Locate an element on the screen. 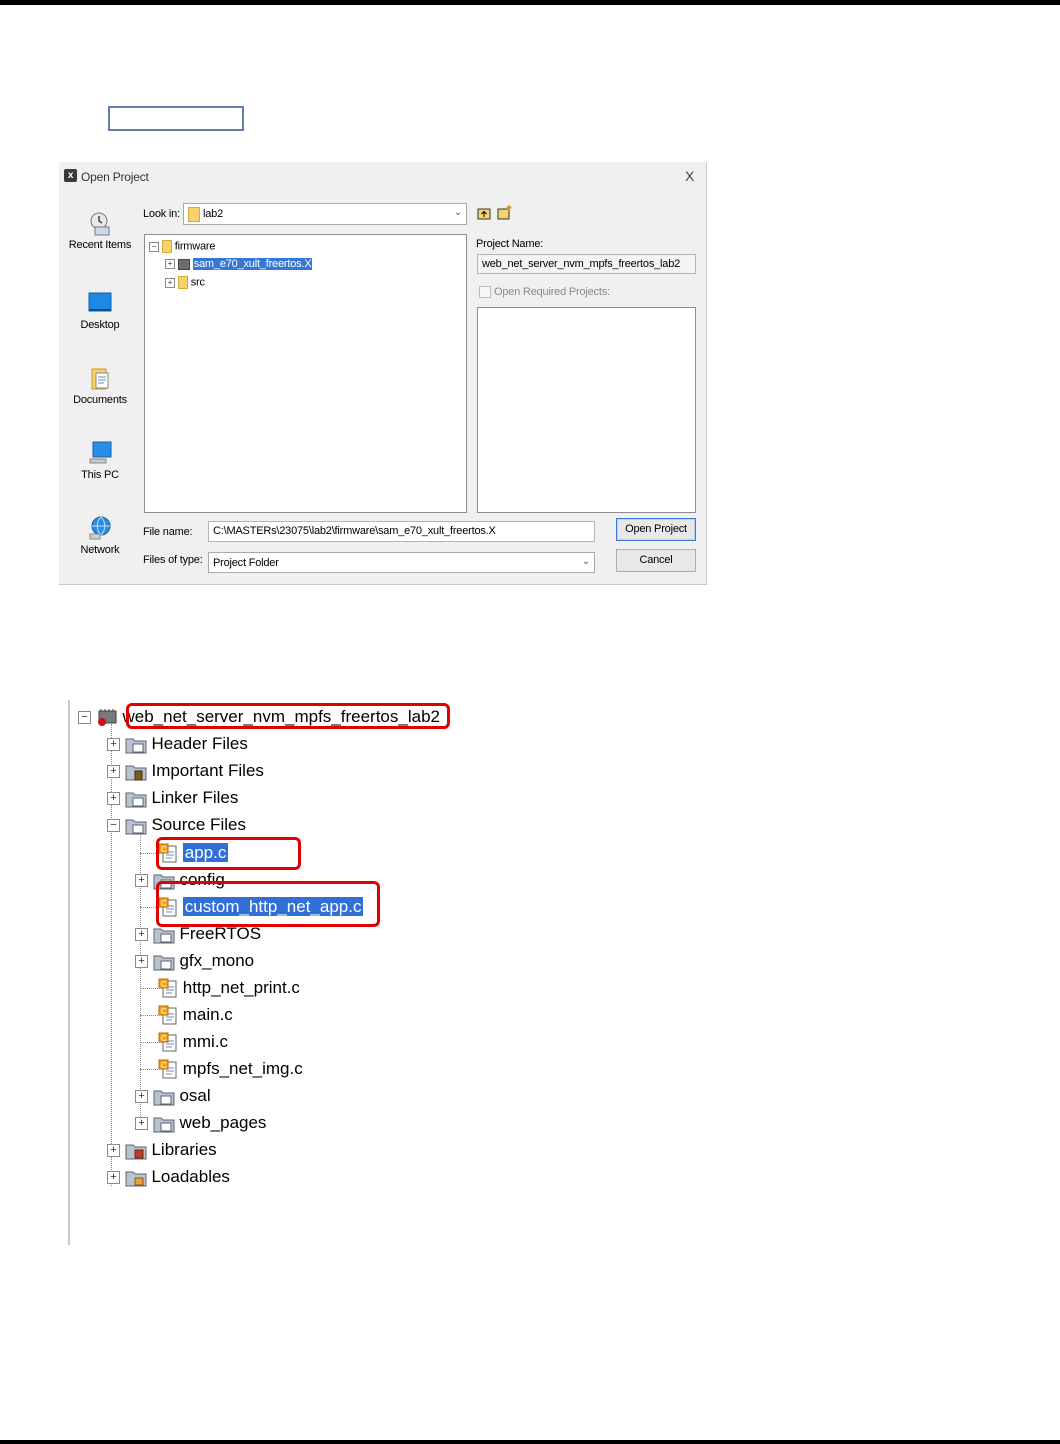  tree-label: Libraries is located at coordinates (184, 1149).